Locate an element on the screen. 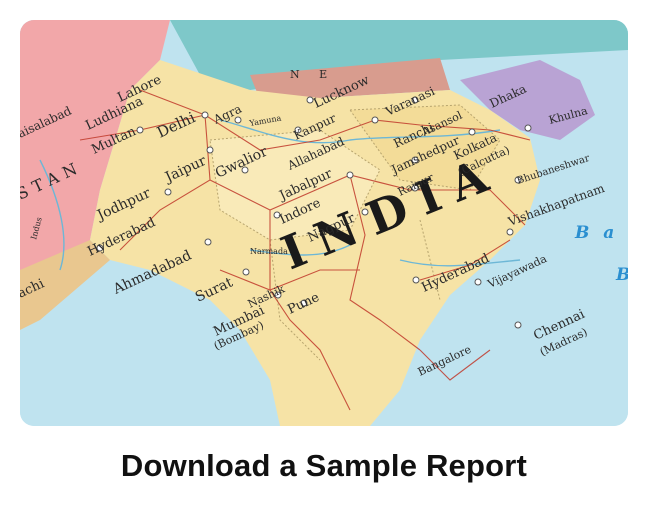 This screenshot has width=648, height=530. river-narmada-label: Narmada is located at coordinates (269, 251).